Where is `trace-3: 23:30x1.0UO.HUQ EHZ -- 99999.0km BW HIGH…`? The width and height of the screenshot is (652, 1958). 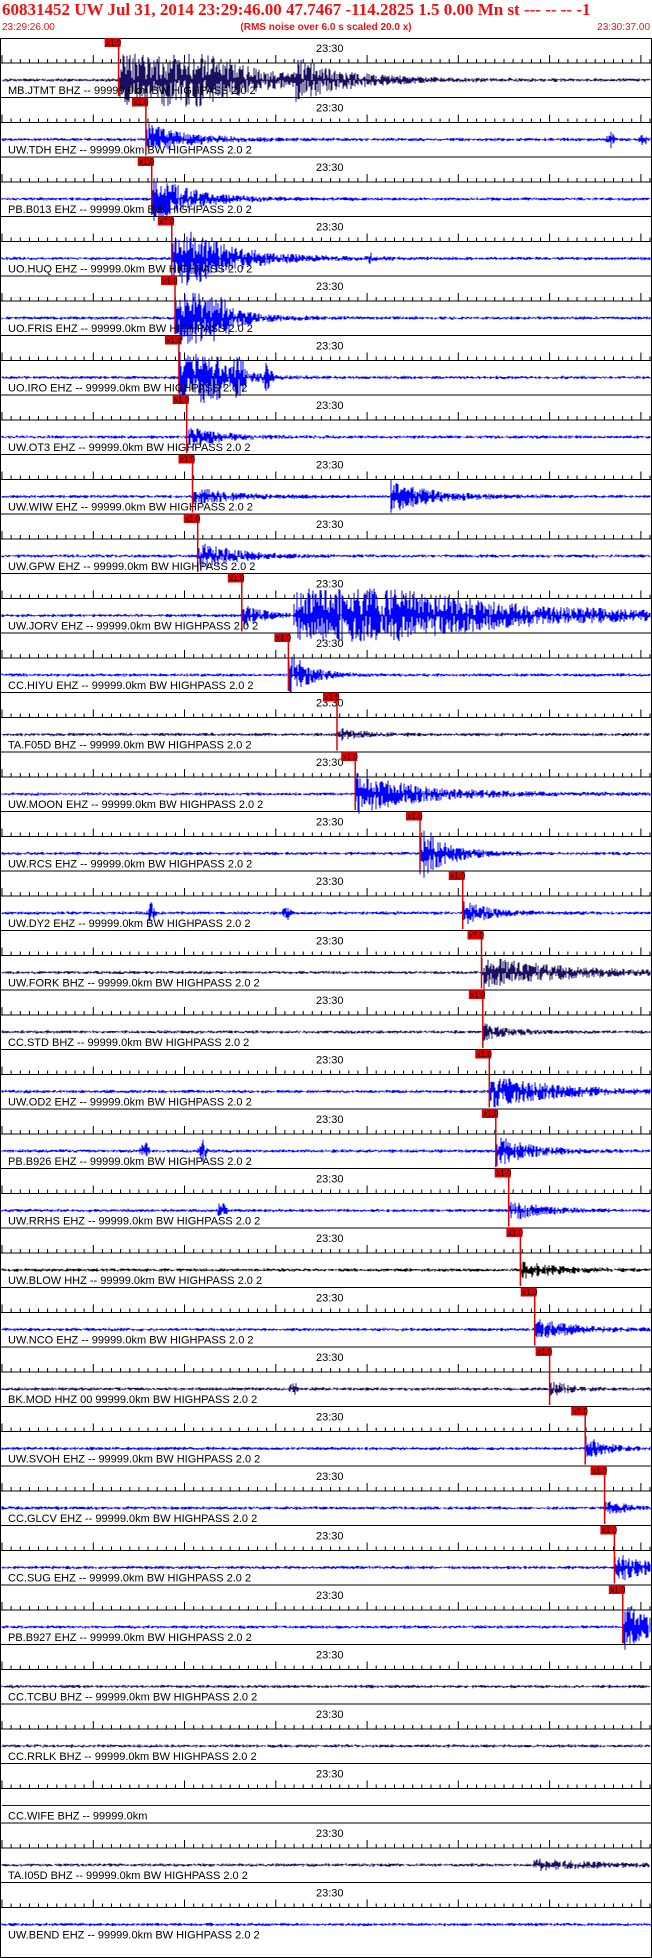 trace-3: 23:30x1.0UO.HUQ EHZ -- 99999.0km BW HIGH… is located at coordinates (326, 251).